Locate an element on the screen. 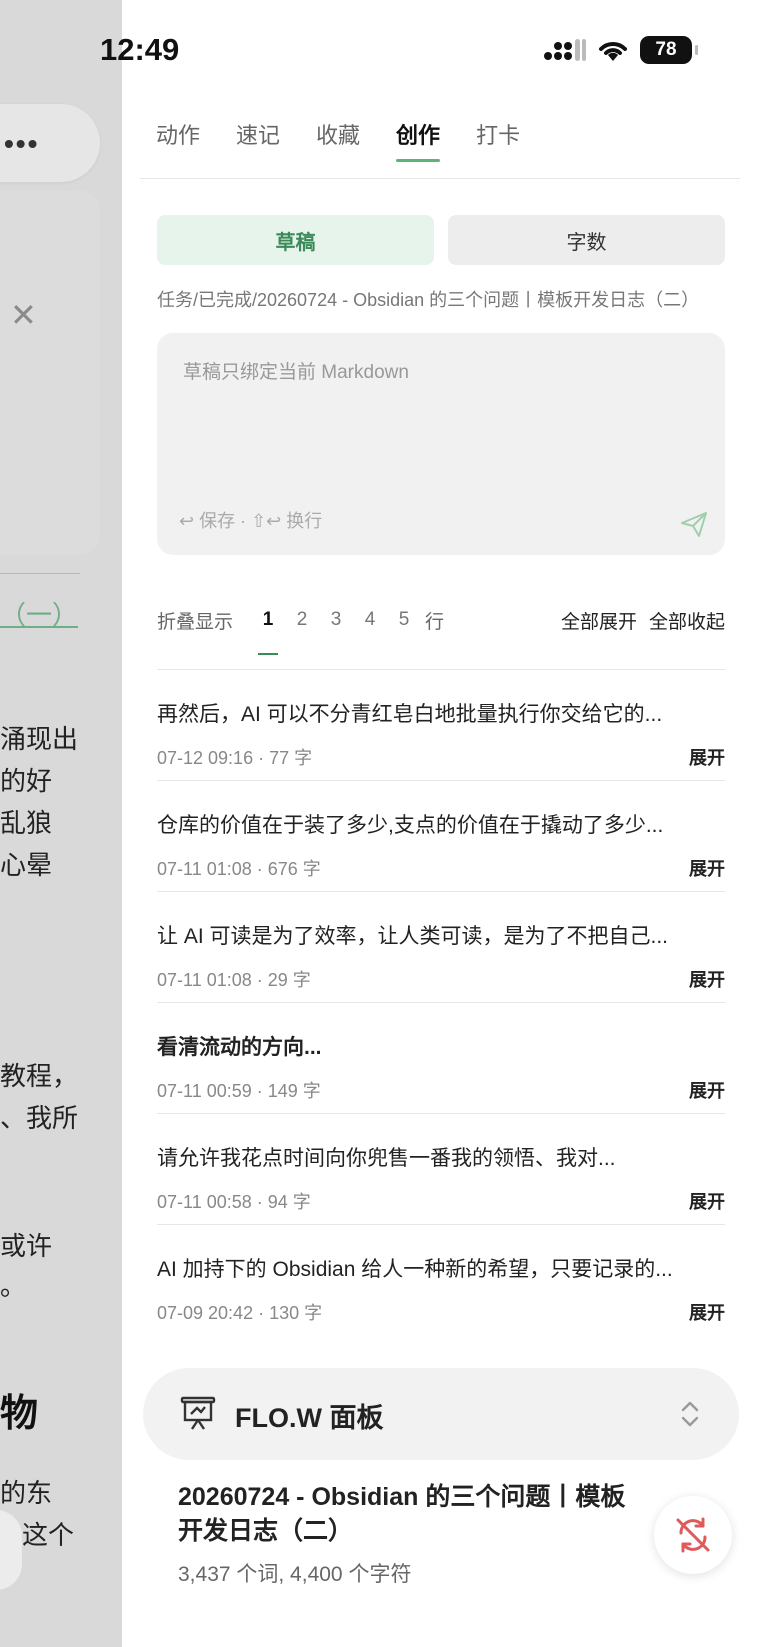 This screenshot has width=760, height=1647. tab-favorites: 收藏 is located at coordinates (338, 140).